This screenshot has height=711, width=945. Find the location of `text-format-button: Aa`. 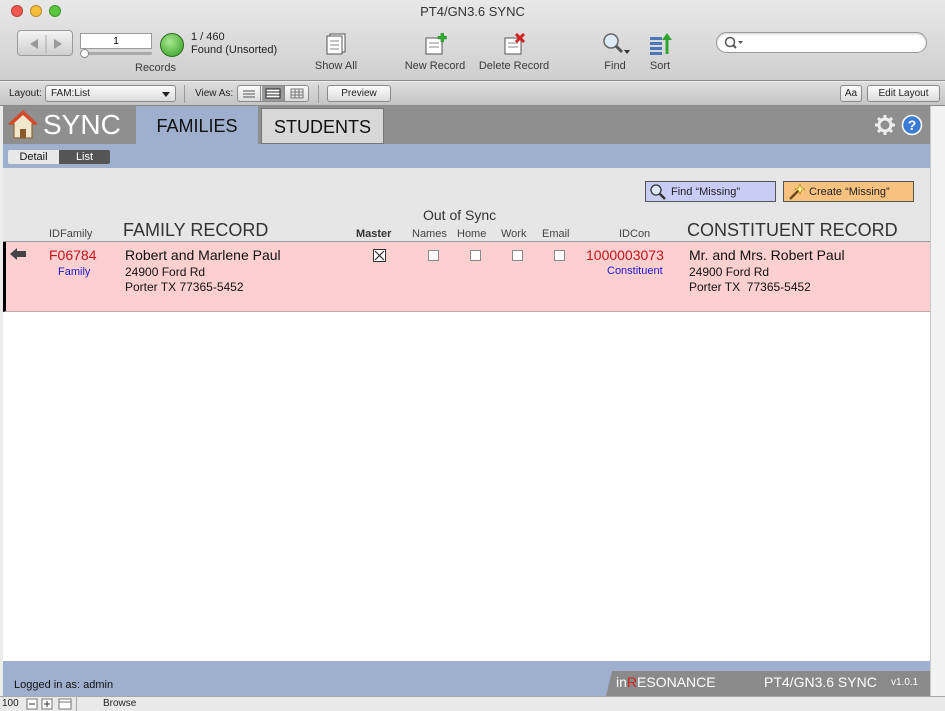

text-format-button: Aa is located at coordinates (851, 93).